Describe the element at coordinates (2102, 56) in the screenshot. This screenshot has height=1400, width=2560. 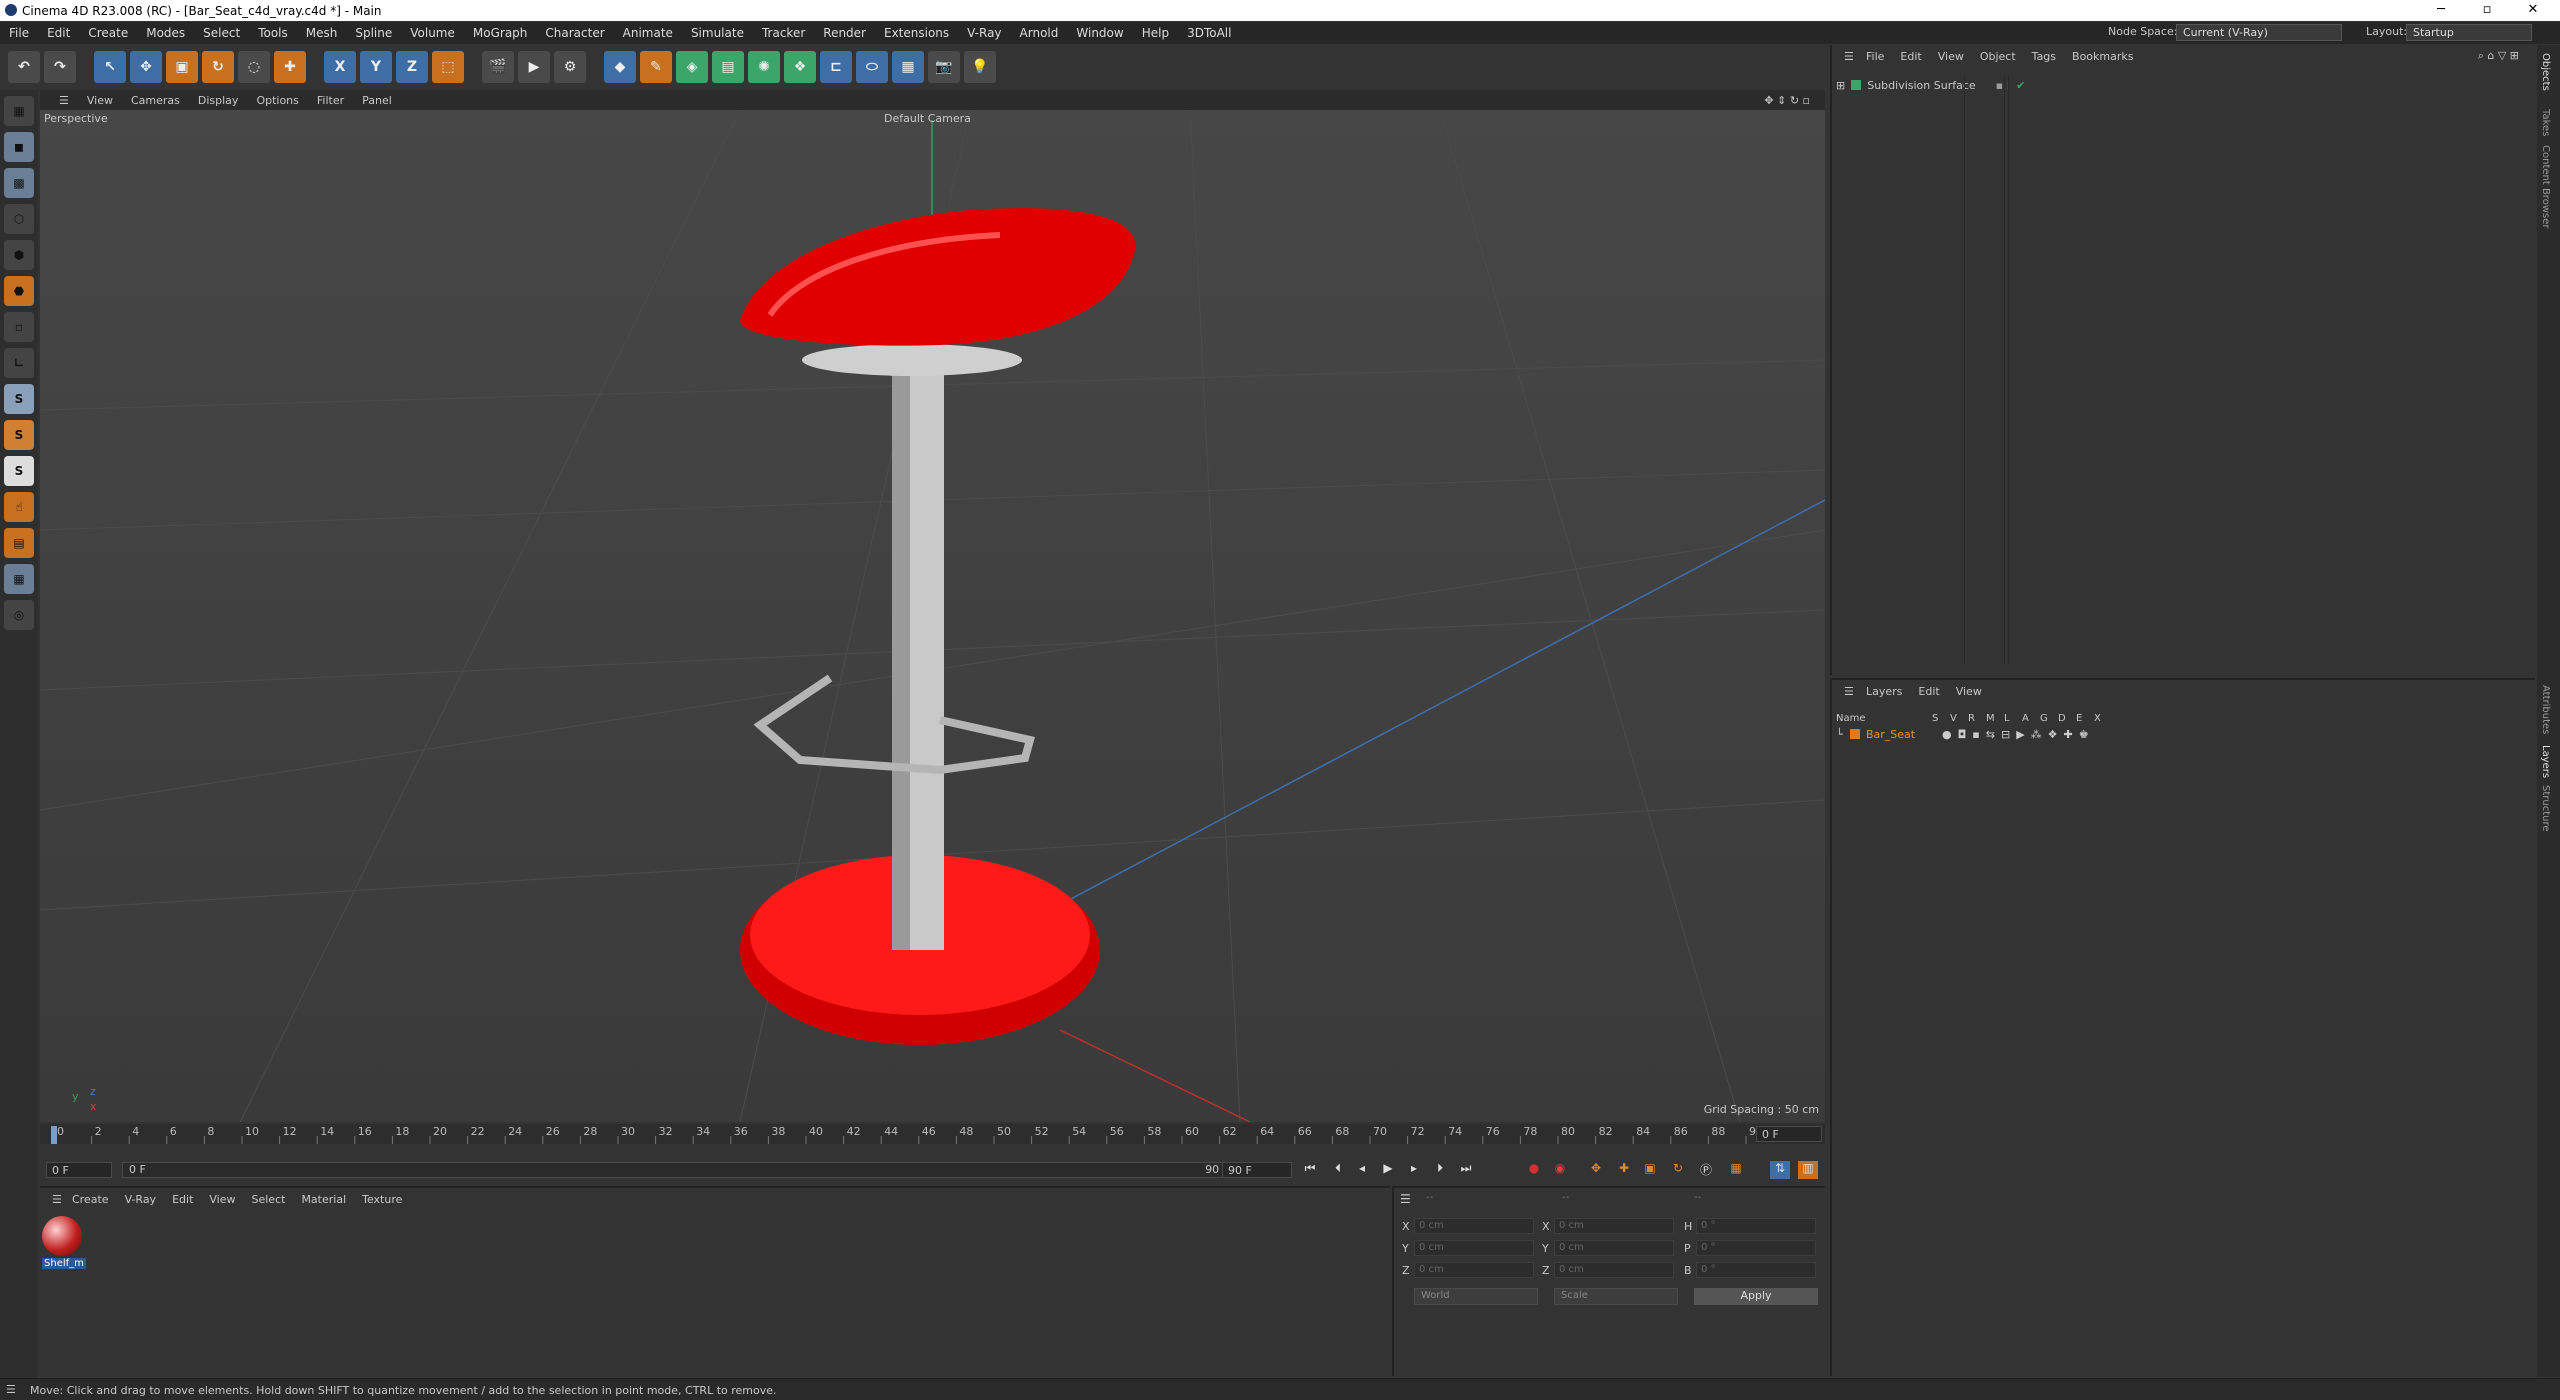
I see `object-menu-bookmarks: Bookmarks` at that location.